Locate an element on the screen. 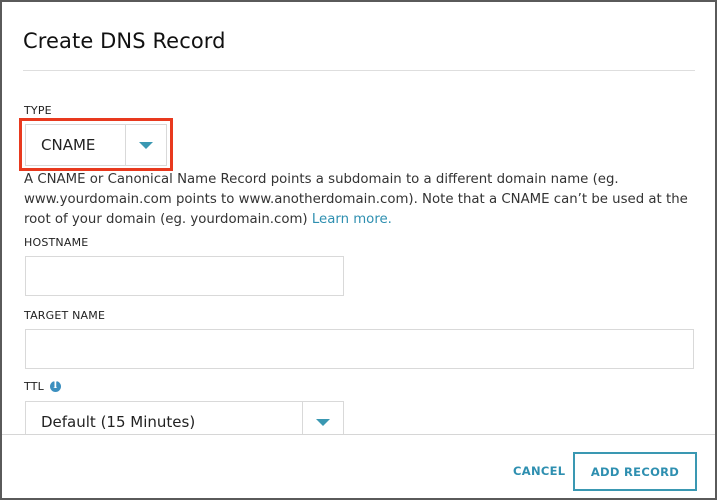 This screenshot has height=500, width=717. ttl-select-value: Default (15 Minutes) is located at coordinates (118, 422).